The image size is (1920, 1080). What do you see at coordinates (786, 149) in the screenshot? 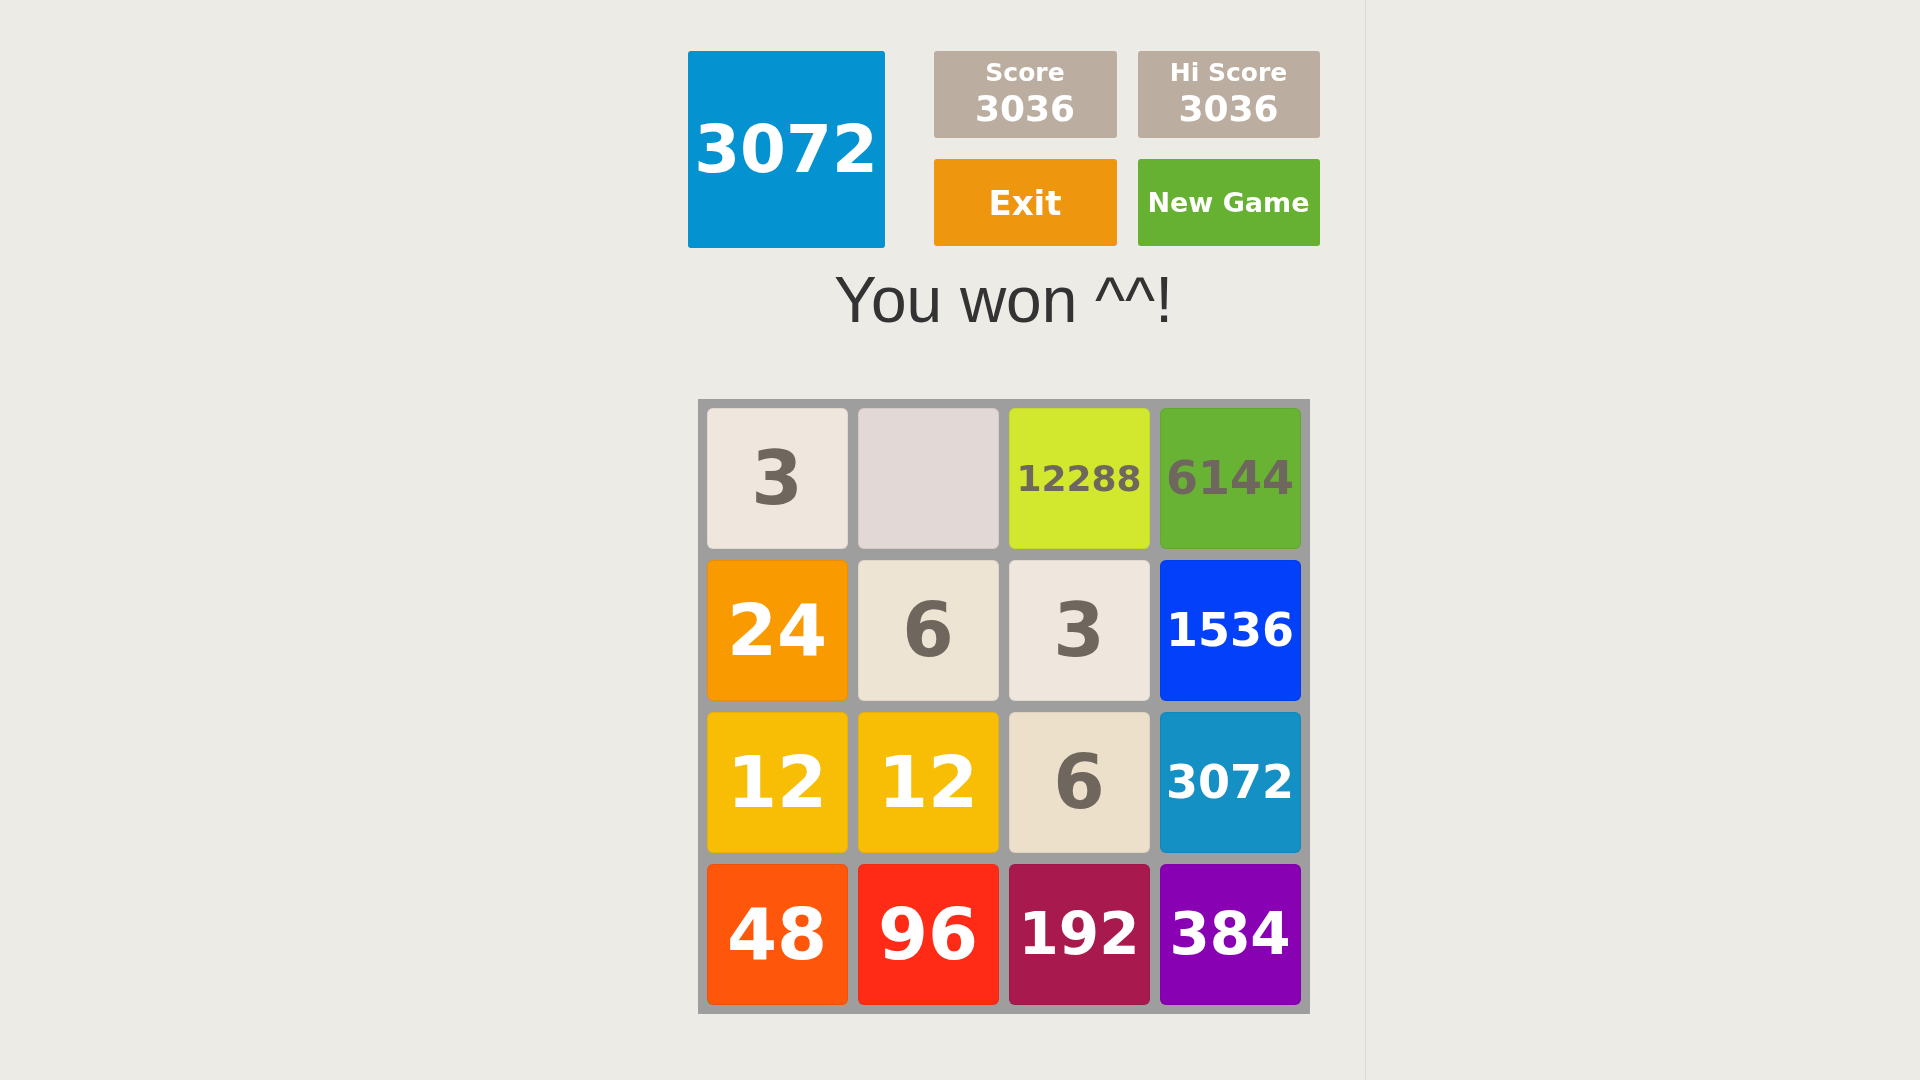
I see `best-tile: 3072` at bounding box center [786, 149].